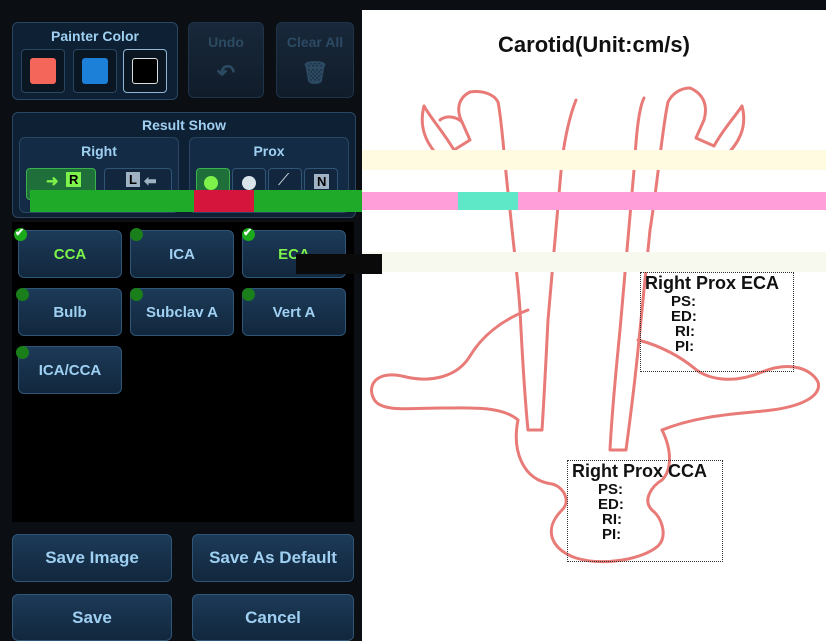 Image resolution: width=826 pixels, height=641 pixels. I want to click on cca-ed-label: ED:, so click(611, 504).